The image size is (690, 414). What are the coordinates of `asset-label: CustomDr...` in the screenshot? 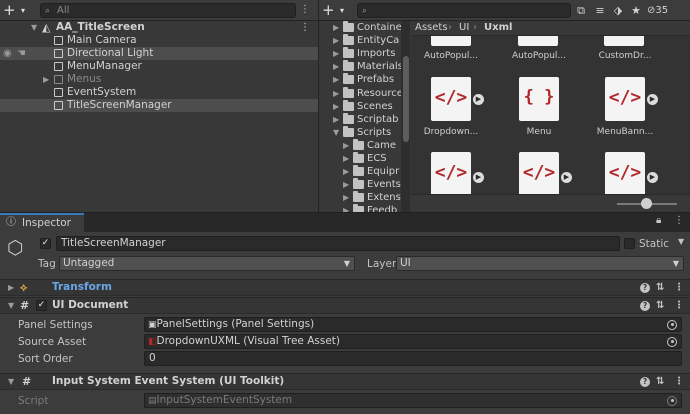 It's located at (625, 56).